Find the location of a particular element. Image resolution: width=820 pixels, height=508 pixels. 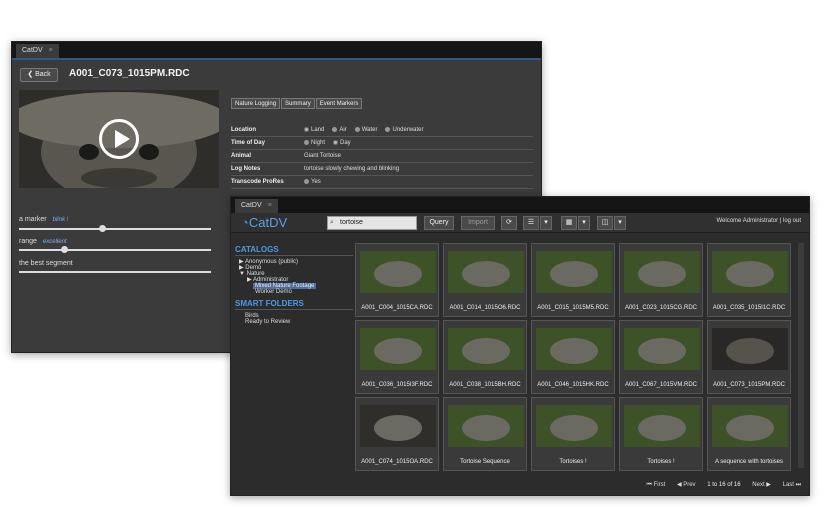

tab-nature-logging: Nature Logging is located at coordinates (256, 103).